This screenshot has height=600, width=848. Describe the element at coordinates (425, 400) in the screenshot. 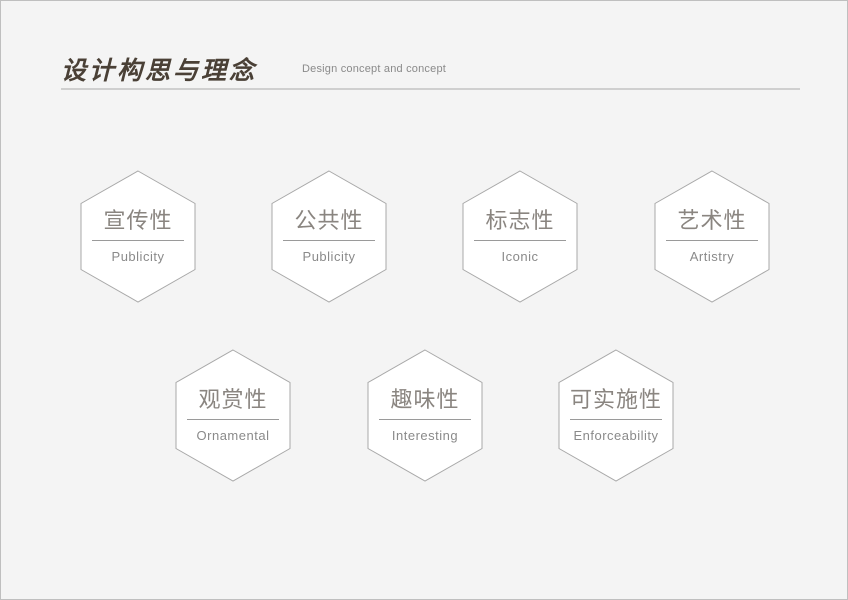

I see `hexagon-title-cn: 趣味性` at that location.